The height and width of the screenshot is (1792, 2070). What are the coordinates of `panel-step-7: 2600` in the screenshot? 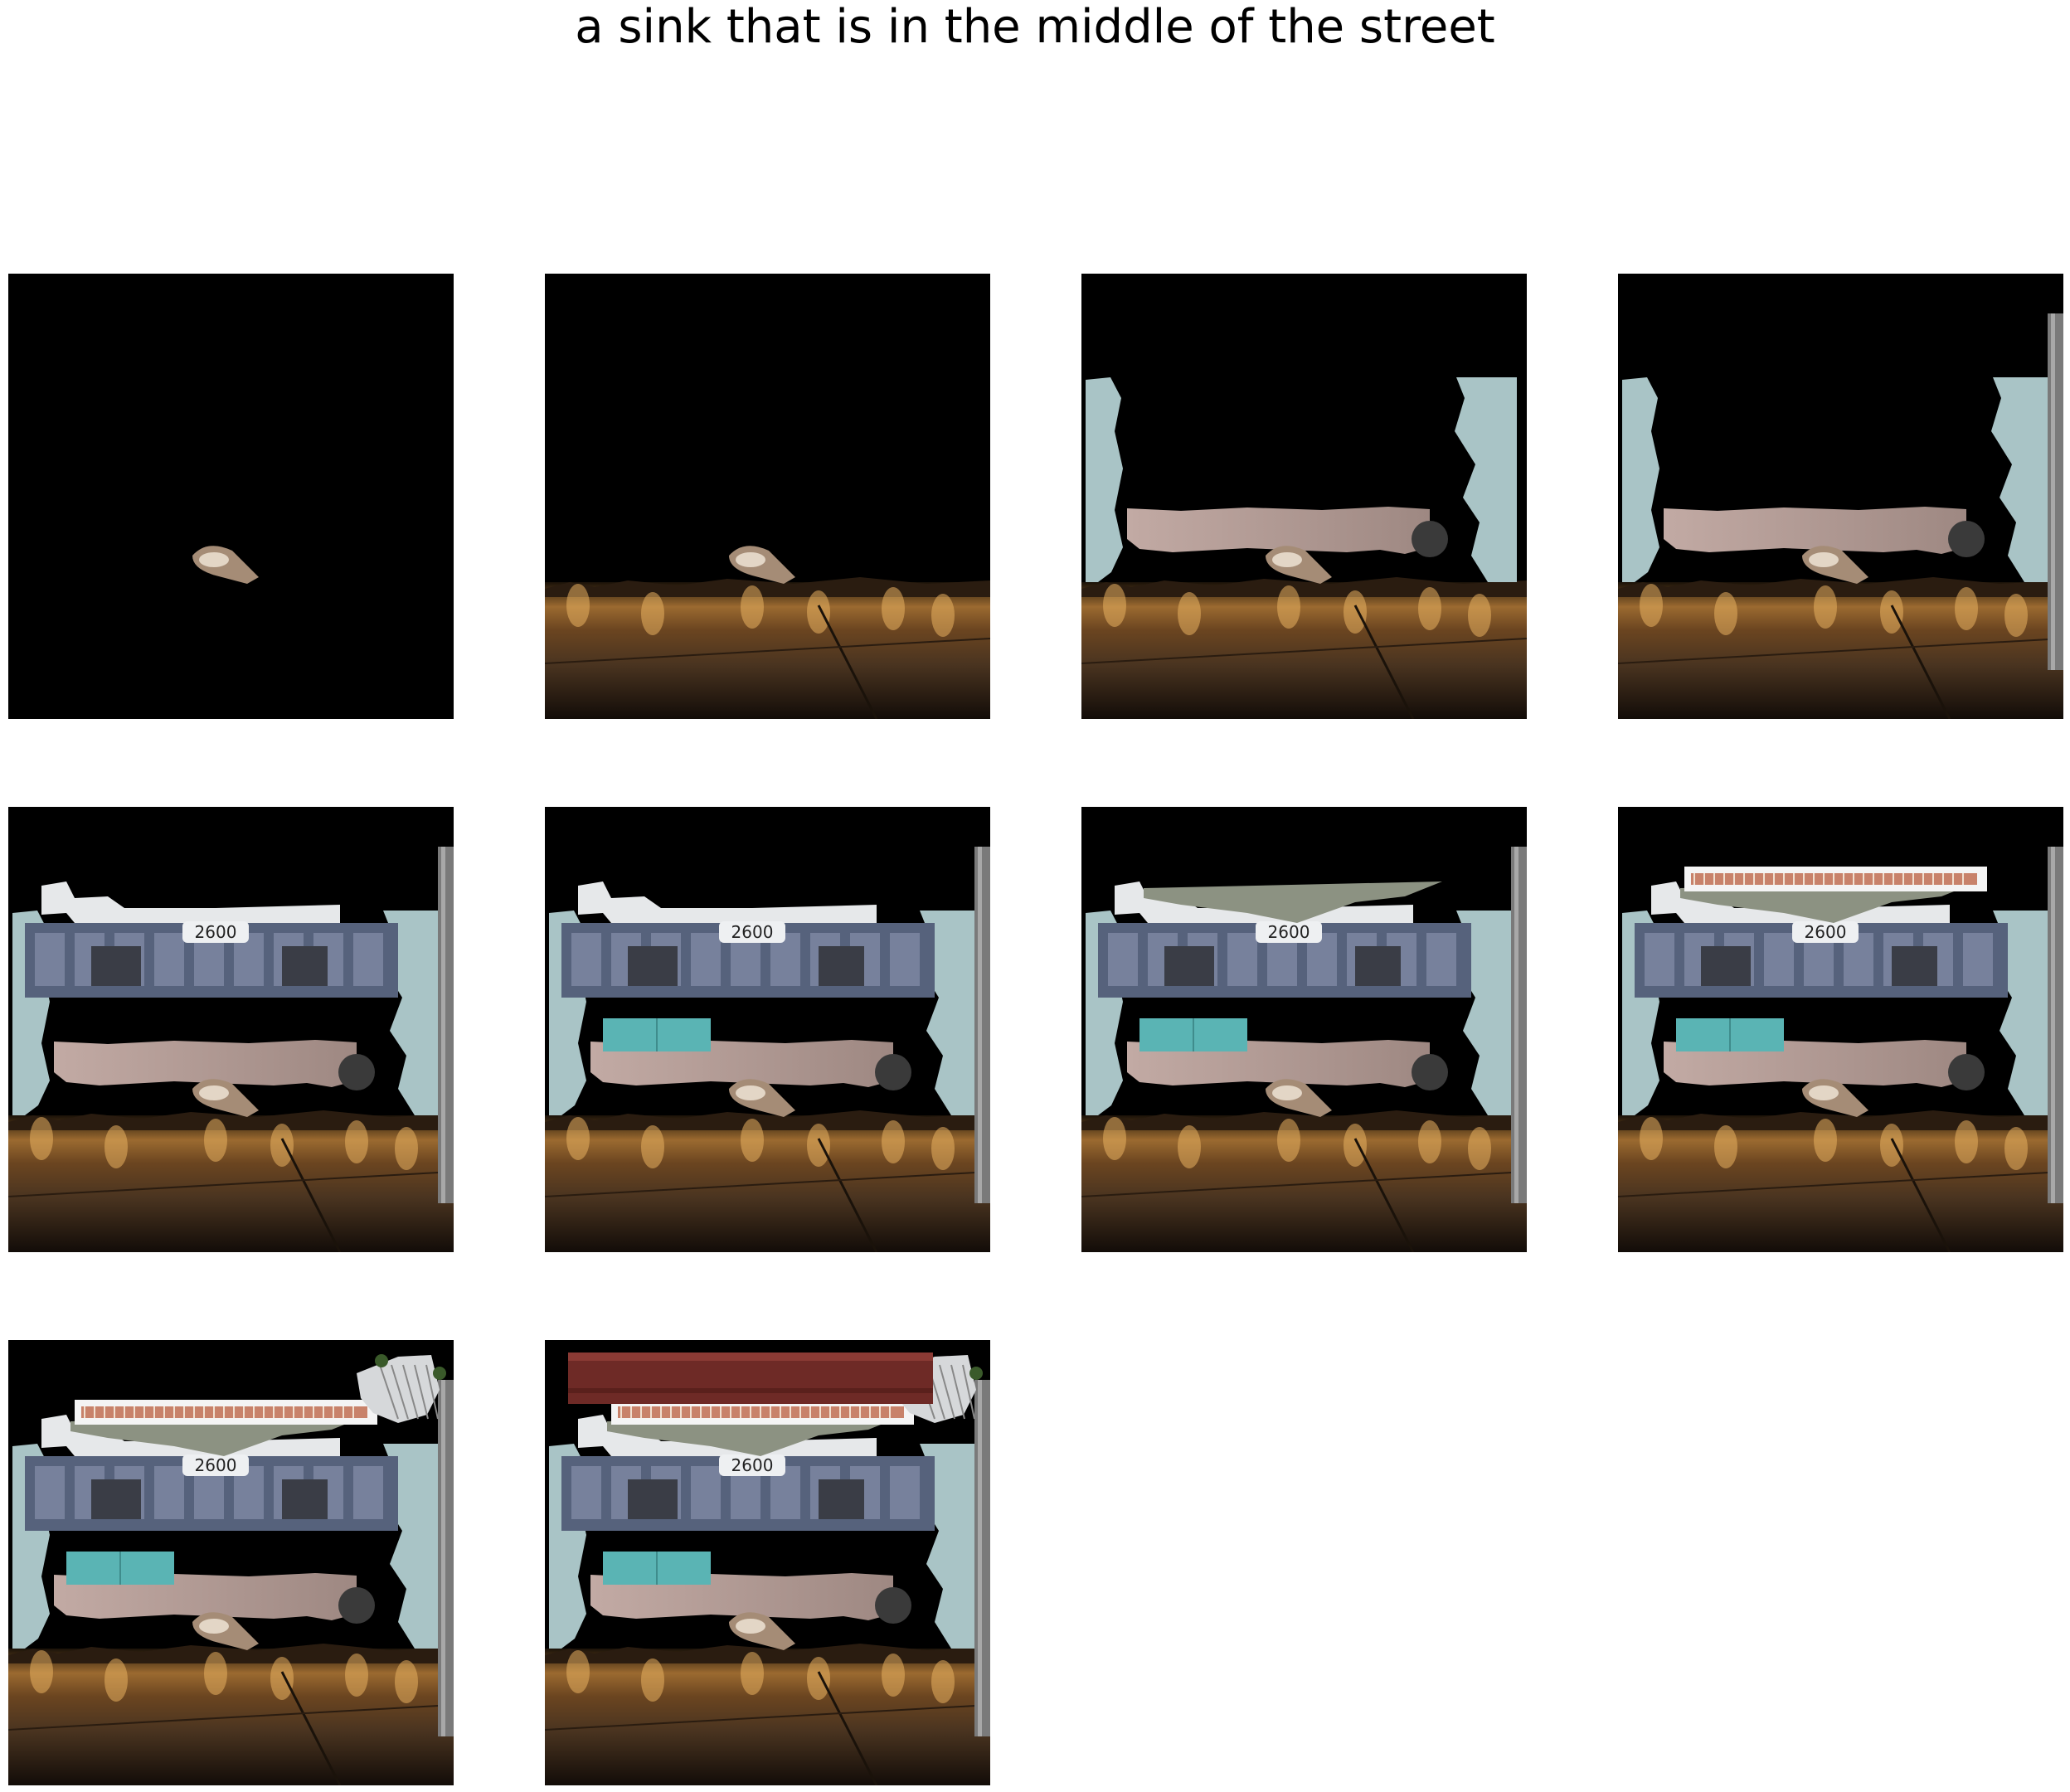 It's located at (1304, 1029).